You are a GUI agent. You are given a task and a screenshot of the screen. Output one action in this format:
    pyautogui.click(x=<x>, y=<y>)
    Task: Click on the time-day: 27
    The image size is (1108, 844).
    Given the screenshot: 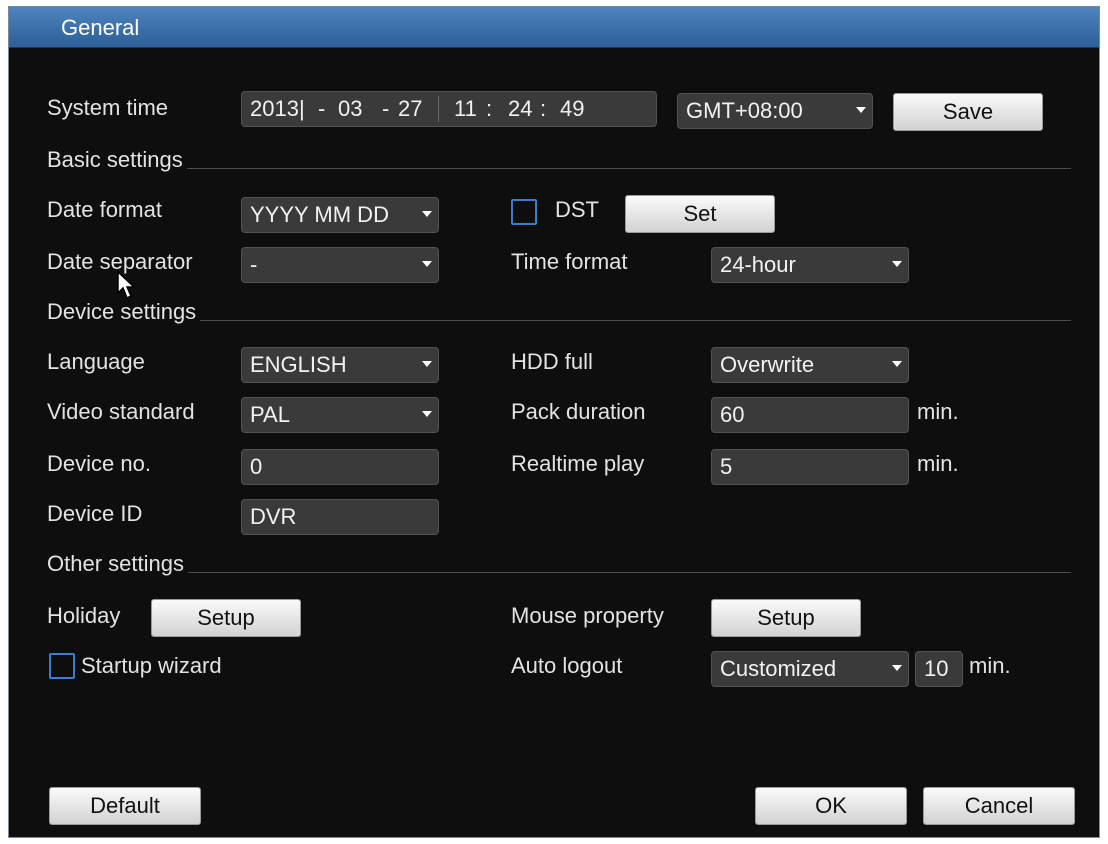 What is the action you would take?
    pyautogui.click(x=410, y=109)
    